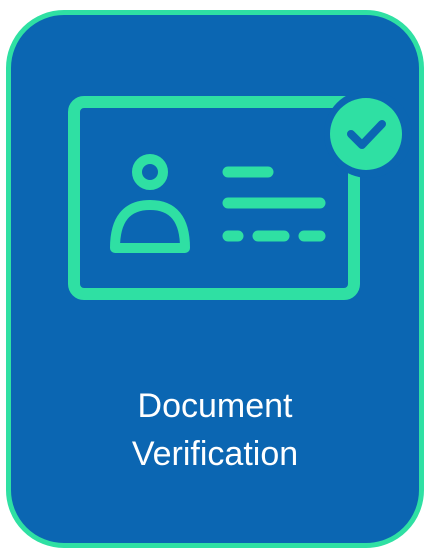 The height and width of the screenshot is (560, 441). Describe the element at coordinates (215, 454) in the screenshot. I see `tile-title-line-2: Verification` at that location.